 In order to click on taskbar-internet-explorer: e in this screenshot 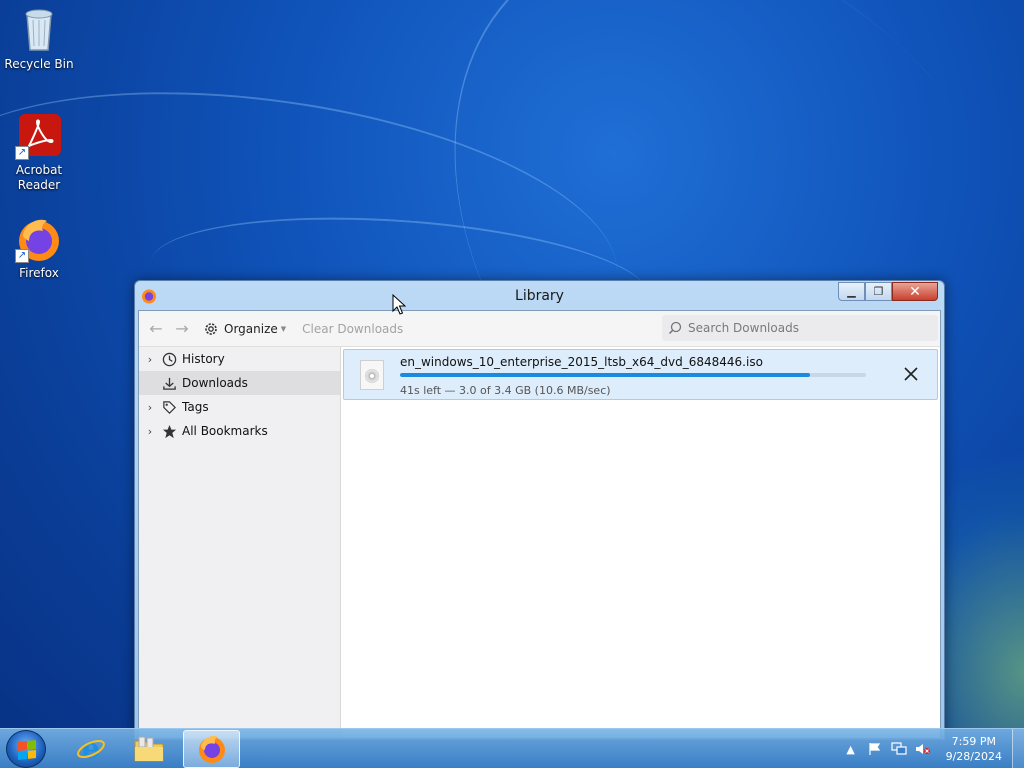, I will do `click(90, 749)`.